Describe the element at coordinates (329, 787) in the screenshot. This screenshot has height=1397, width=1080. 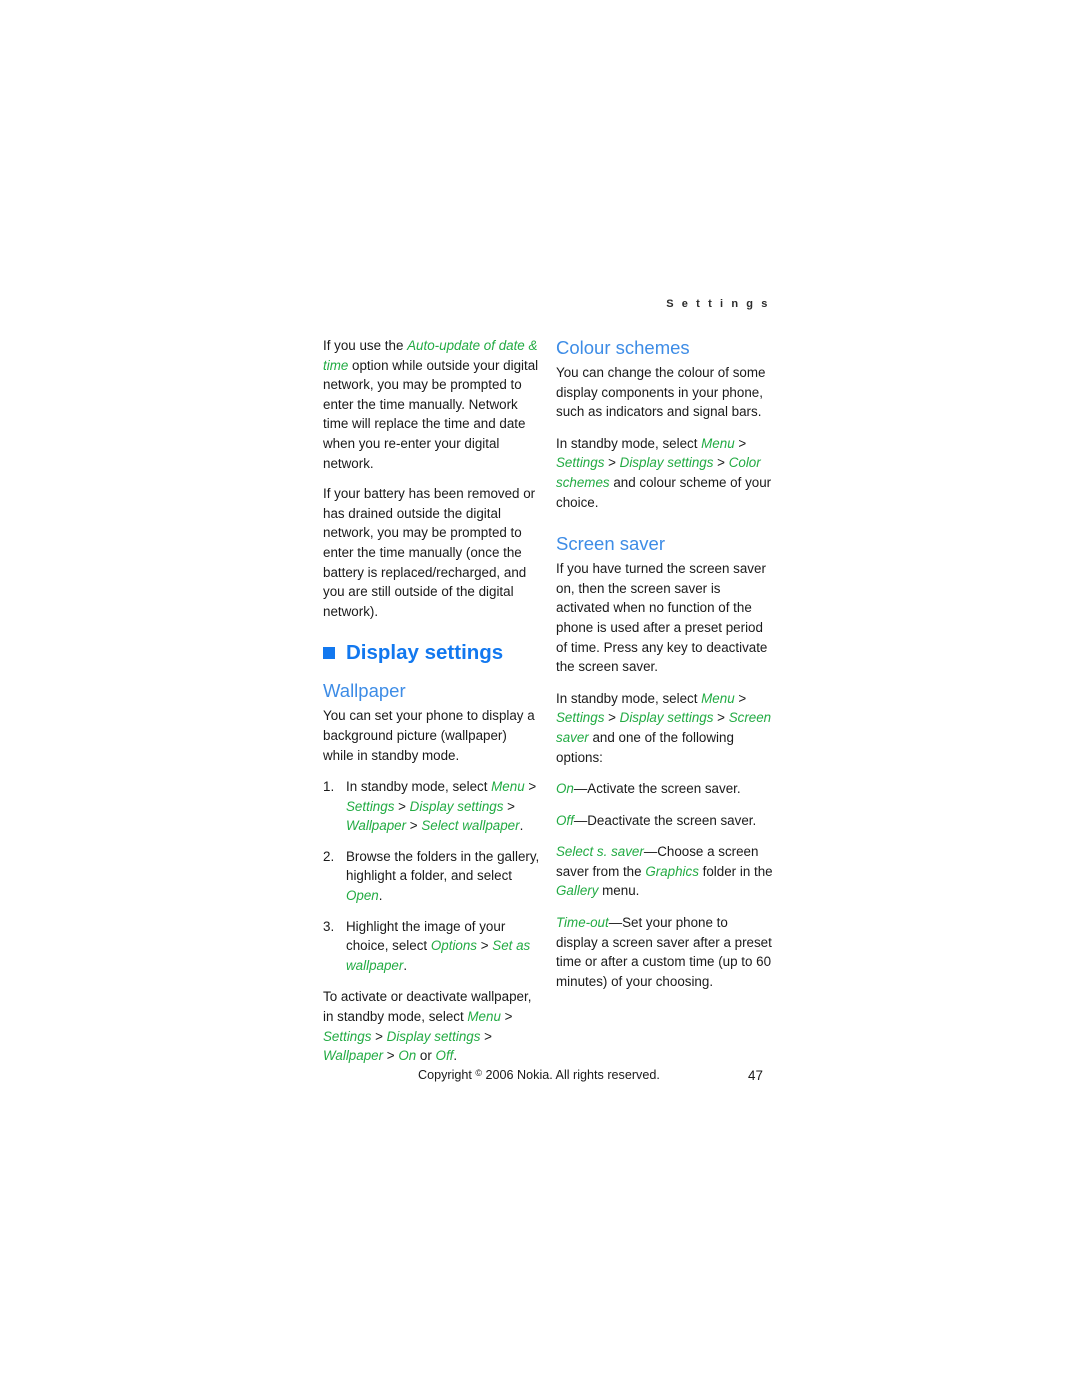
I see `list-item-number: 1.` at that location.